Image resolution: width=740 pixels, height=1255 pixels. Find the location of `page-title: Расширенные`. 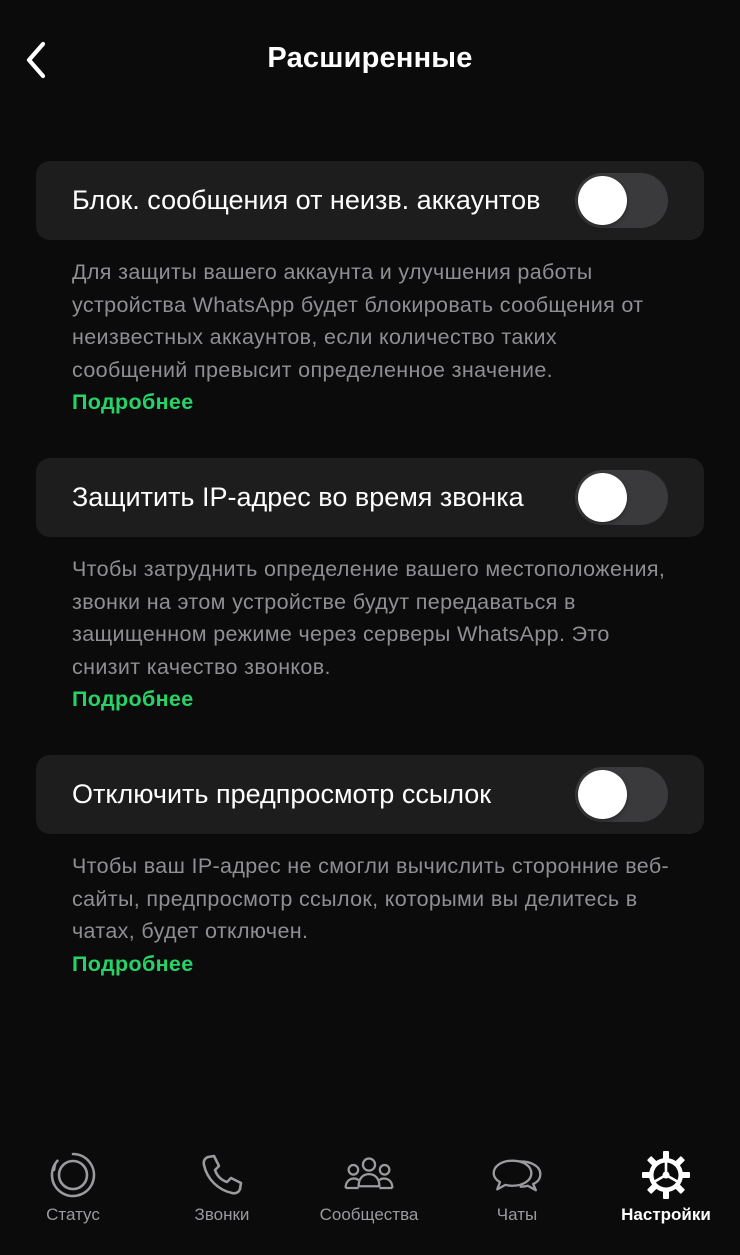

page-title: Расширенные is located at coordinates (370, 58).